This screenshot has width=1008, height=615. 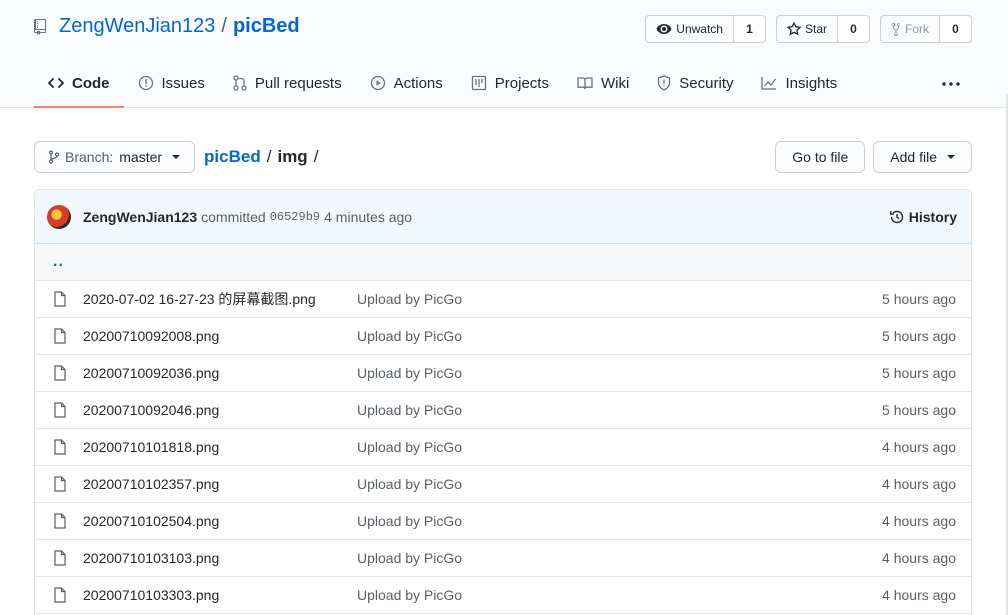 I want to click on tab-wiki: Wiki, so click(x=603, y=84).